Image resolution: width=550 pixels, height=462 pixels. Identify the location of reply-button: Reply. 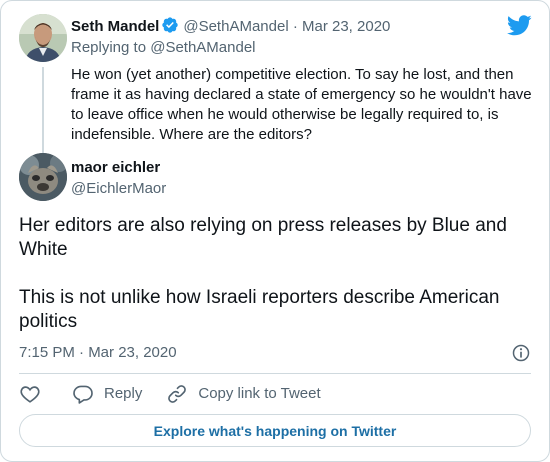
(107, 394).